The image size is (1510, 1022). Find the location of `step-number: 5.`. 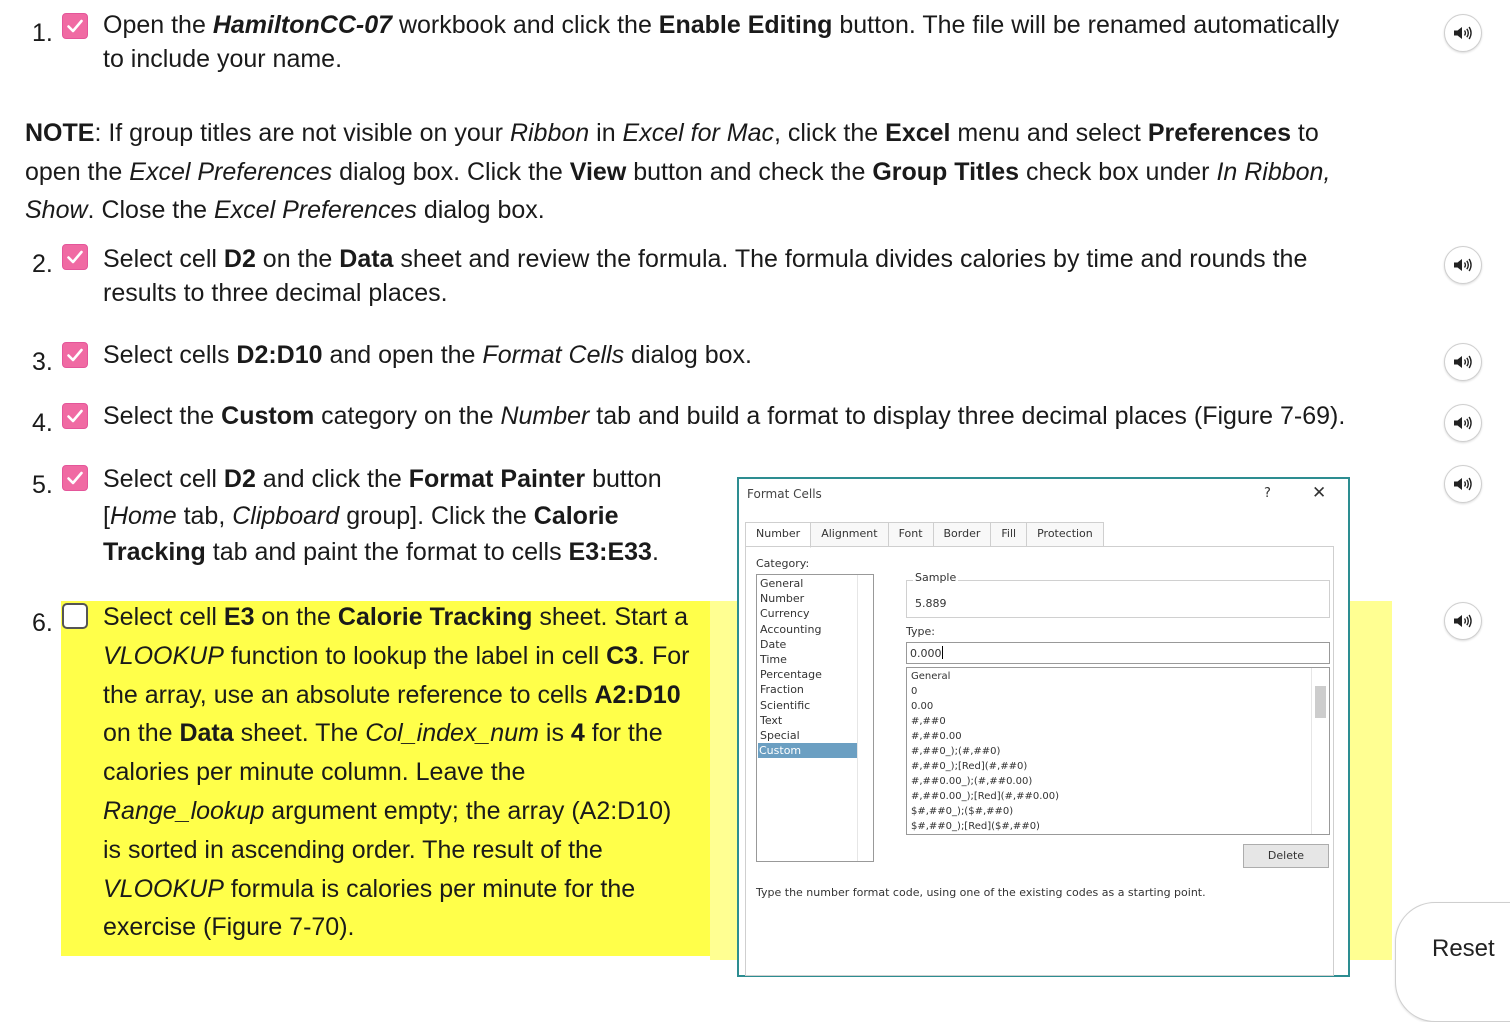

step-number: 5. is located at coordinates (42, 485).